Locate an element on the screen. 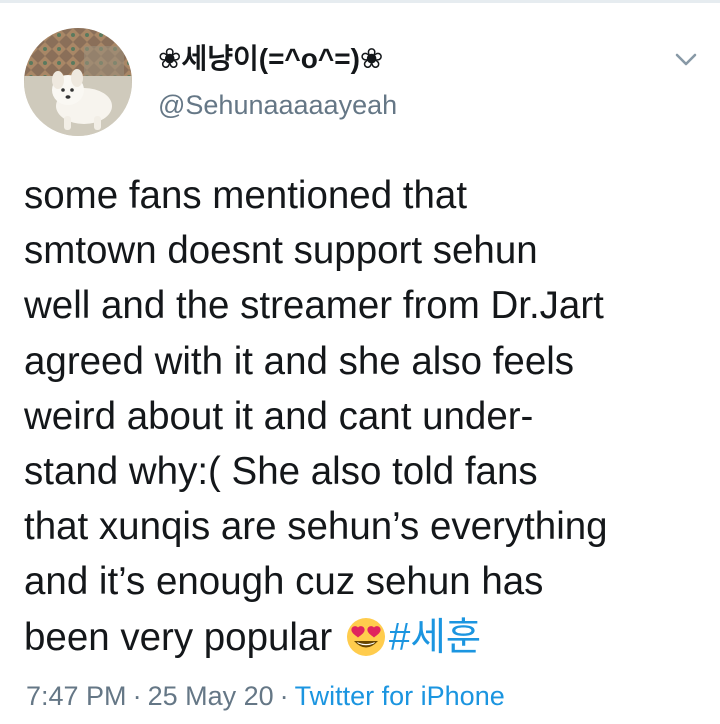  avatar is located at coordinates (78, 82).